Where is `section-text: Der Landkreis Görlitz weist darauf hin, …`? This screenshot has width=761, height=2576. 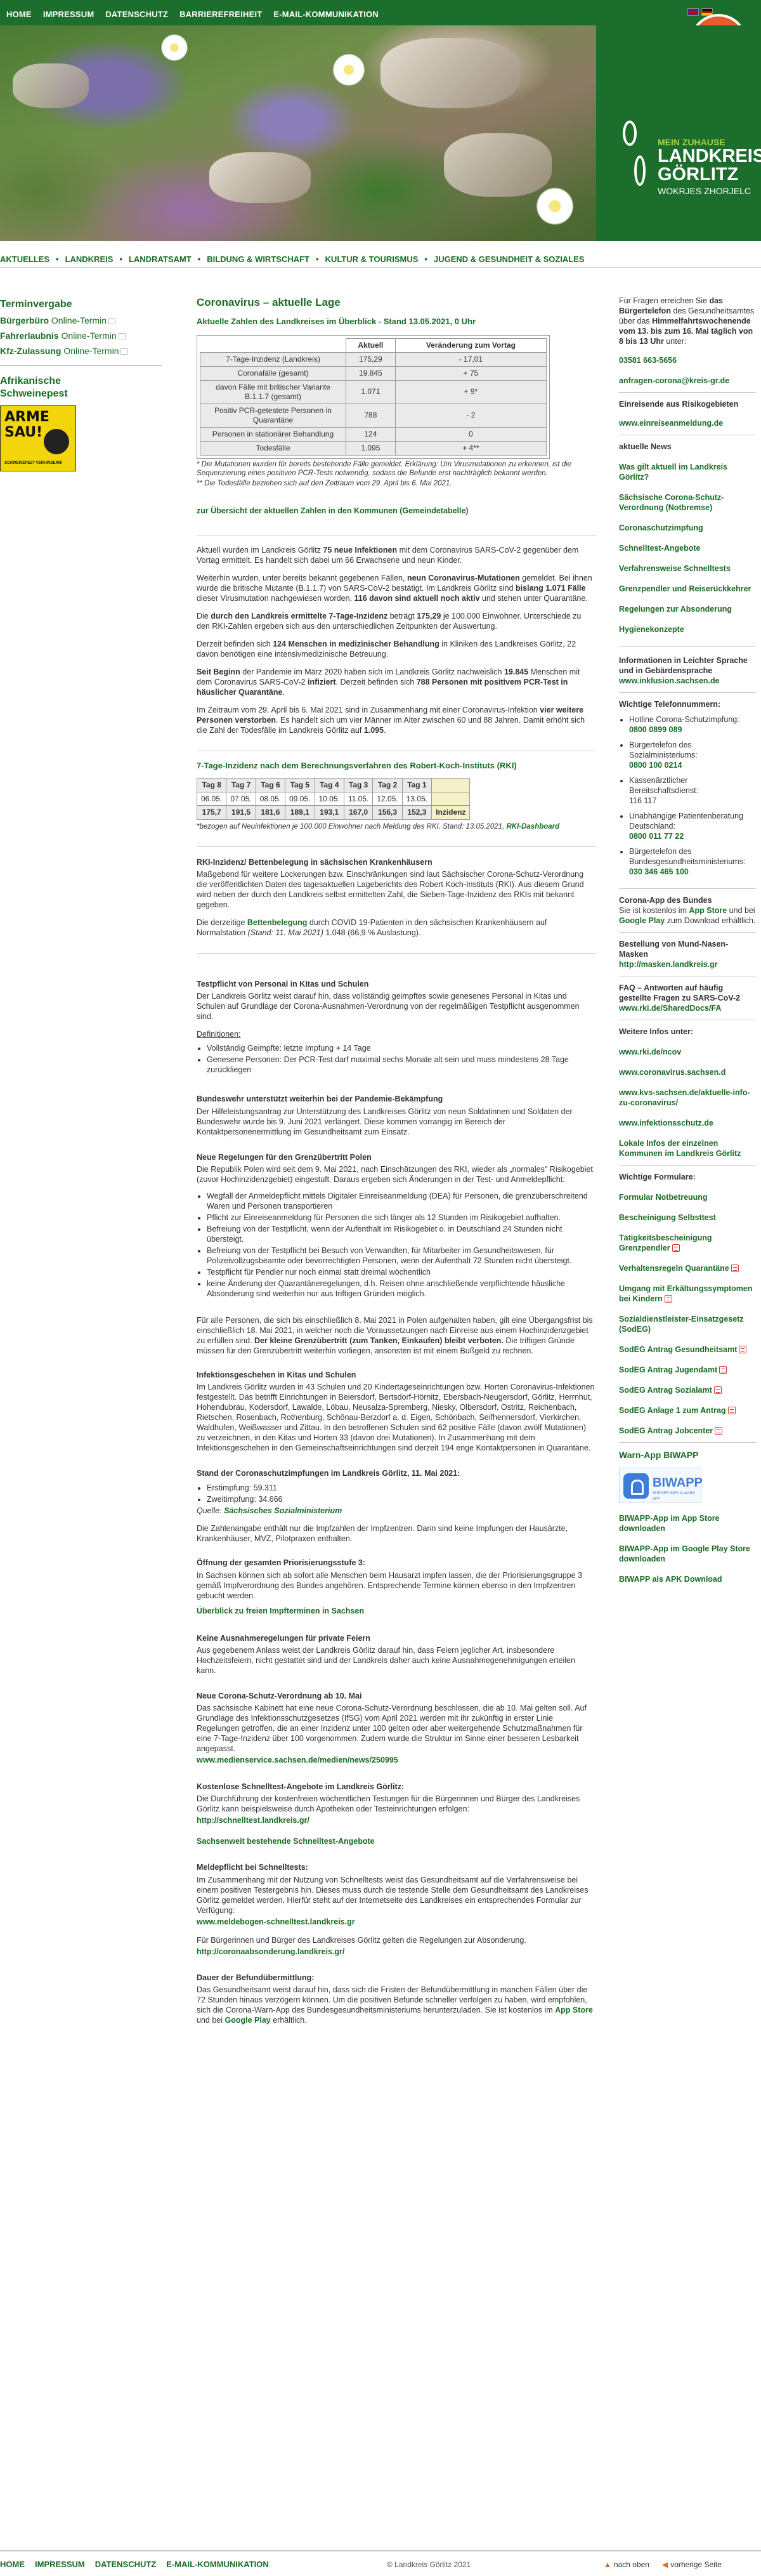
section-text: Der Landkreis Görlitz weist darauf hin, … is located at coordinates (388, 1007).